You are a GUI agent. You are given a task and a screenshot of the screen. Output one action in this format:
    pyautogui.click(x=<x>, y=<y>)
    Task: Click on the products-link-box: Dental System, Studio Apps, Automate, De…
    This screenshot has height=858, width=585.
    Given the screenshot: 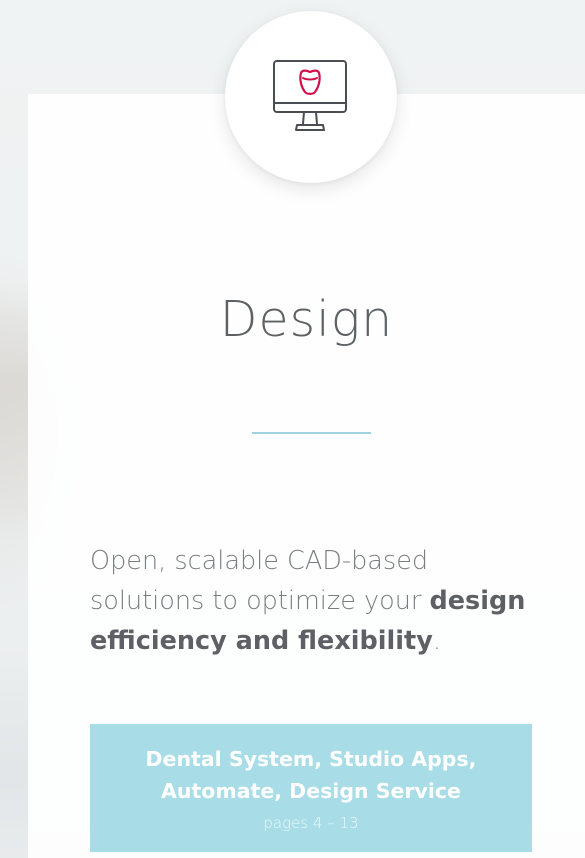 What is the action you would take?
    pyautogui.click(x=311, y=788)
    